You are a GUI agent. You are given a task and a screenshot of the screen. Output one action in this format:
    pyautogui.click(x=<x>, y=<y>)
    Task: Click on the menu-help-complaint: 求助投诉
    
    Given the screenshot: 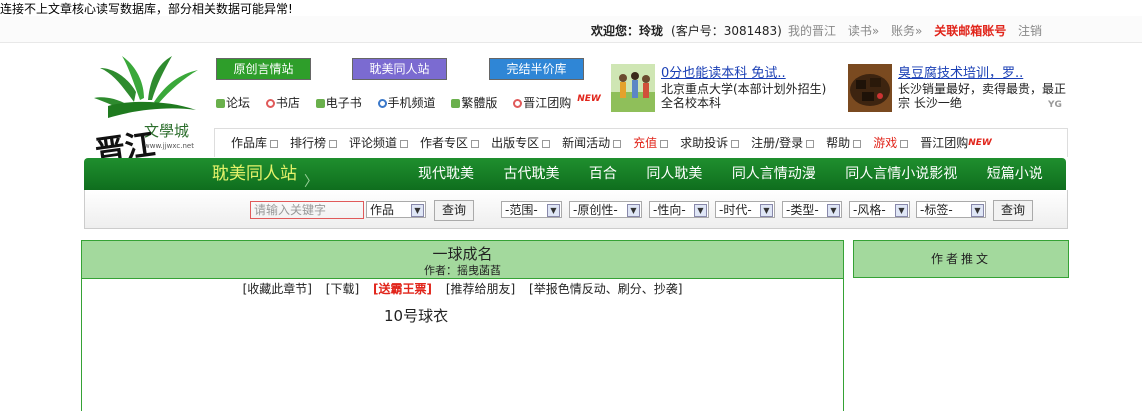 What is the action you would take?
    pyautogui.click(x=710, y=143)
    